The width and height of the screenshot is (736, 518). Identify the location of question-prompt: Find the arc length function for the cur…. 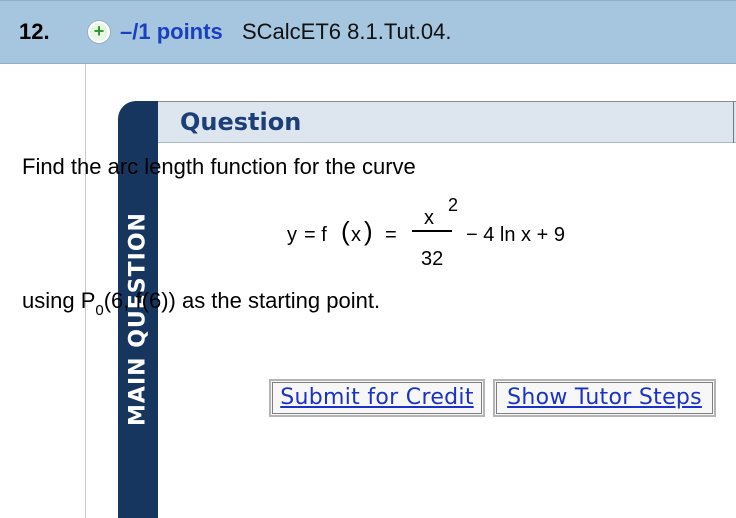
(219, 166).